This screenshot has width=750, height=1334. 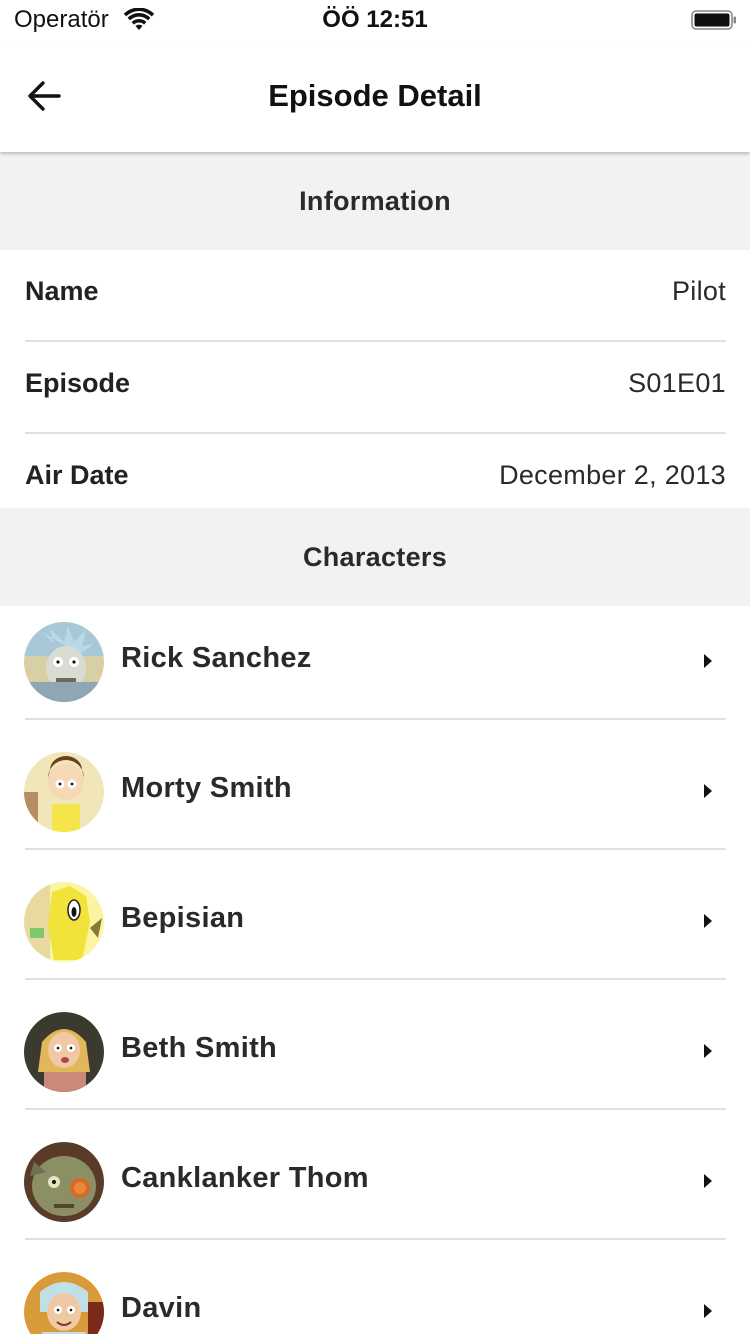 I want to click on info-value: December 2, 2013, so click(x=612, y=474).